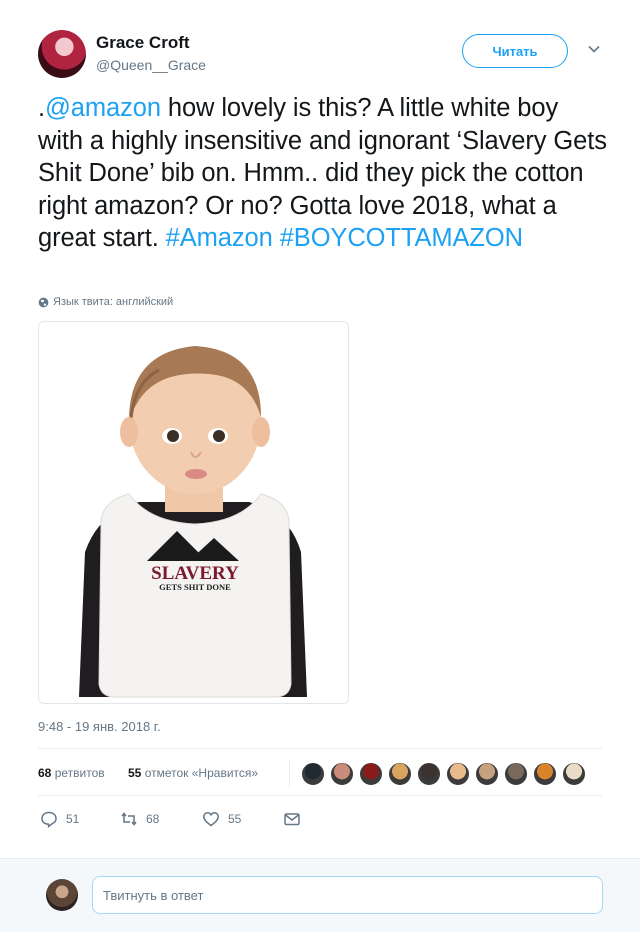  Describe the element at coordinates (401, 238) in the screenshot. I see `hashtag-link: #BOYCOTTAMAZON` at that location.